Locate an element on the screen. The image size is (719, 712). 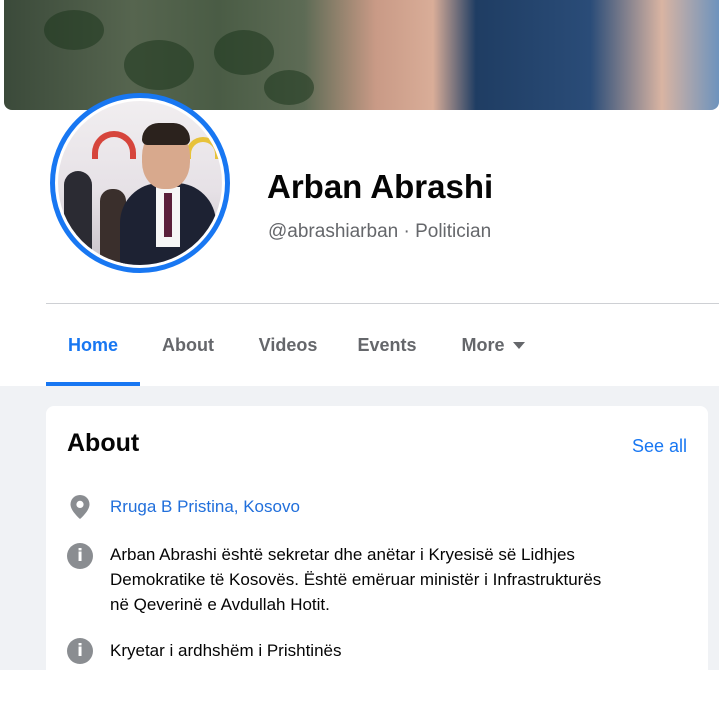
tab-label: Home is located at coordinates (92, 344).